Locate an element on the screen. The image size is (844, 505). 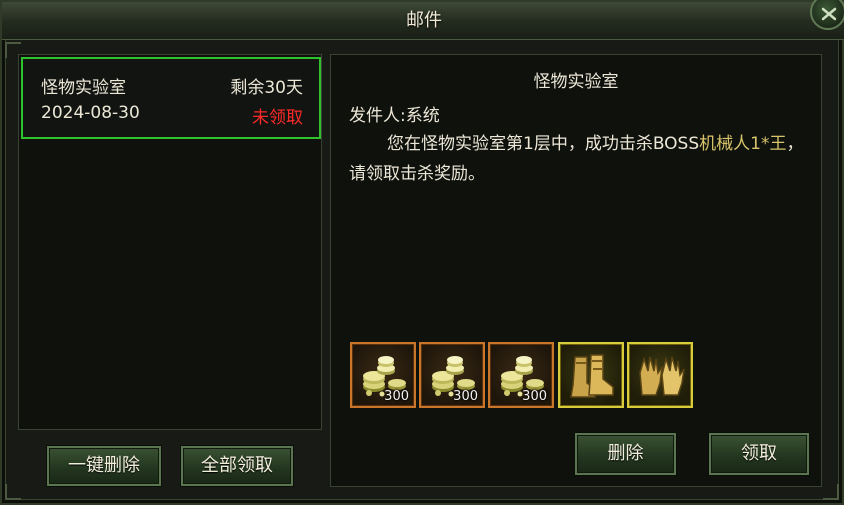
golden-gloves-icon is located at coordinates (662, 376).